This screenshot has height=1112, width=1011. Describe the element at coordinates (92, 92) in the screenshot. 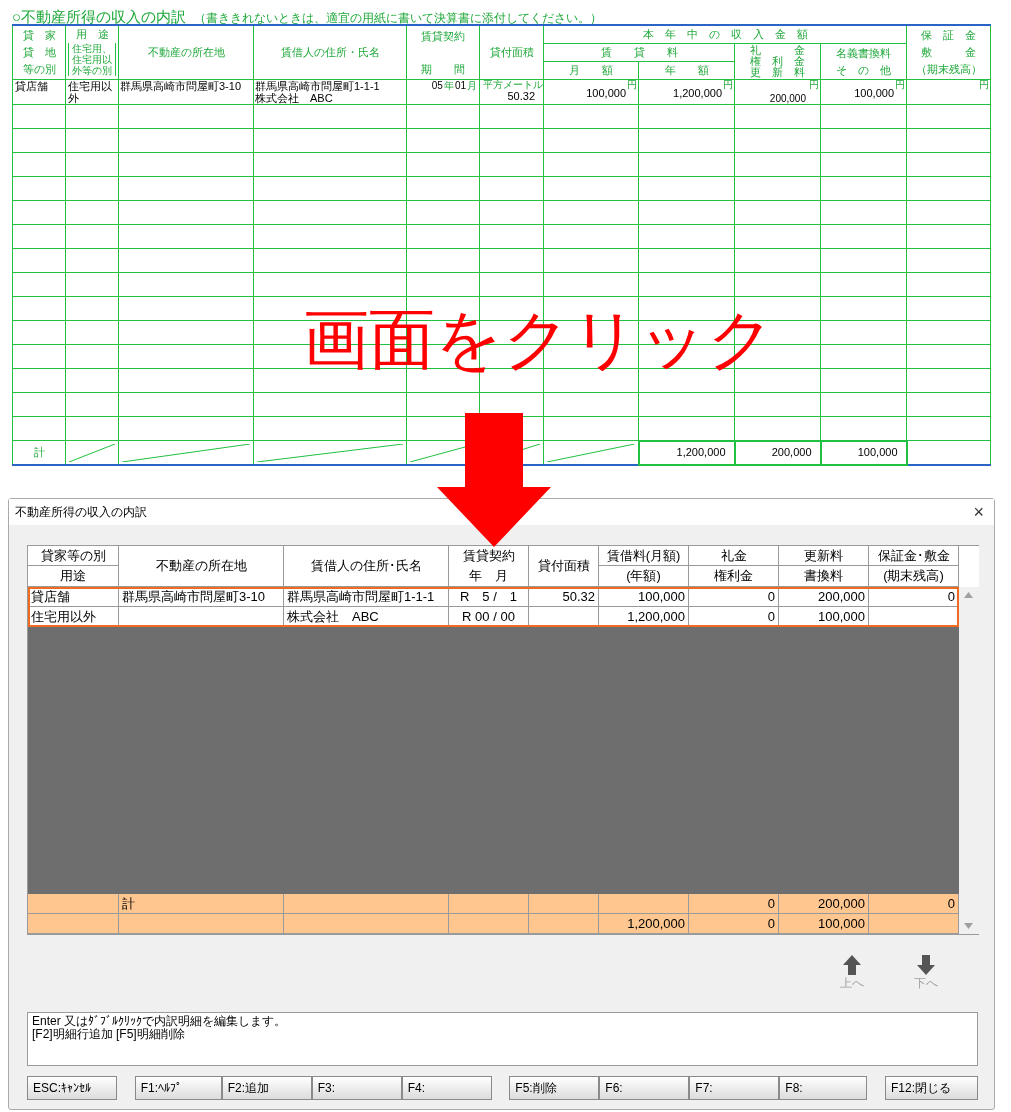

I see `table-cell: 住宅用以外` at that location.